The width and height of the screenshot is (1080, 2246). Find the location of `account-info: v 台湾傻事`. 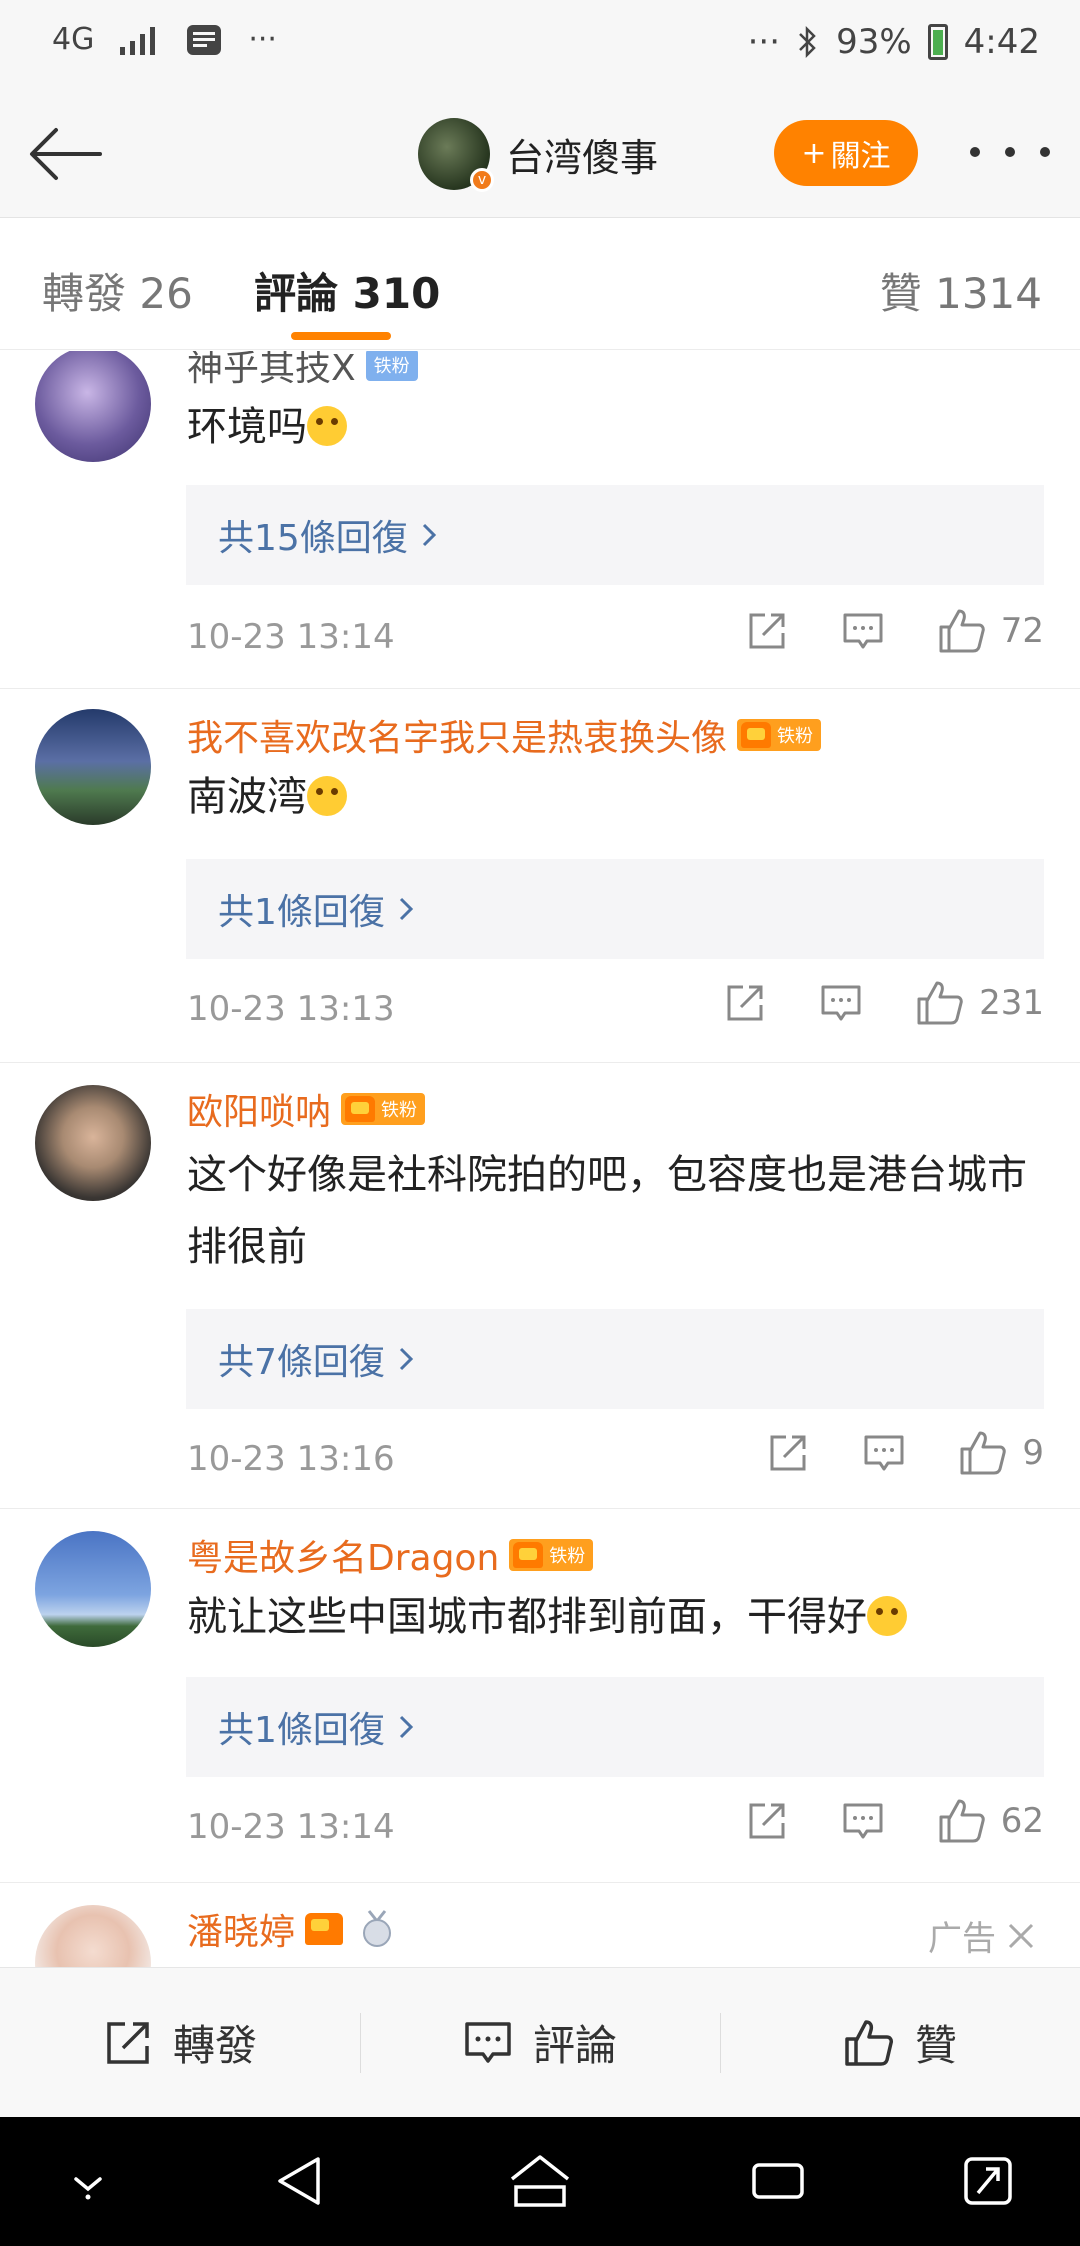

account-info: v 台湾傻事 is located at coordinates (538, 155).